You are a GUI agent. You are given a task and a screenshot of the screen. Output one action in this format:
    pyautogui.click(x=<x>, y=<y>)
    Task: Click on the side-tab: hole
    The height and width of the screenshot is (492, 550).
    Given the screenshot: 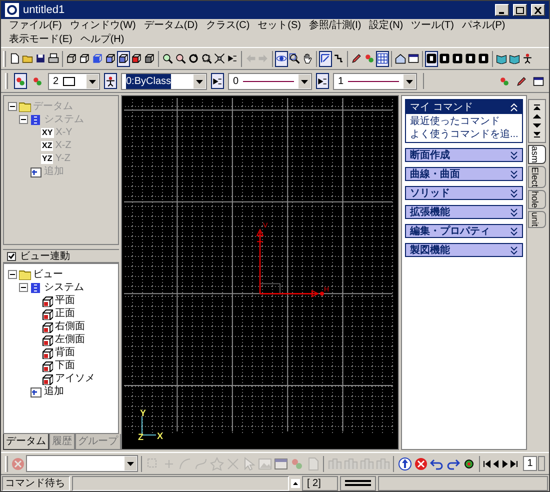 What is the action you would take?
    pyautogui.click(x=537, y=200)
    